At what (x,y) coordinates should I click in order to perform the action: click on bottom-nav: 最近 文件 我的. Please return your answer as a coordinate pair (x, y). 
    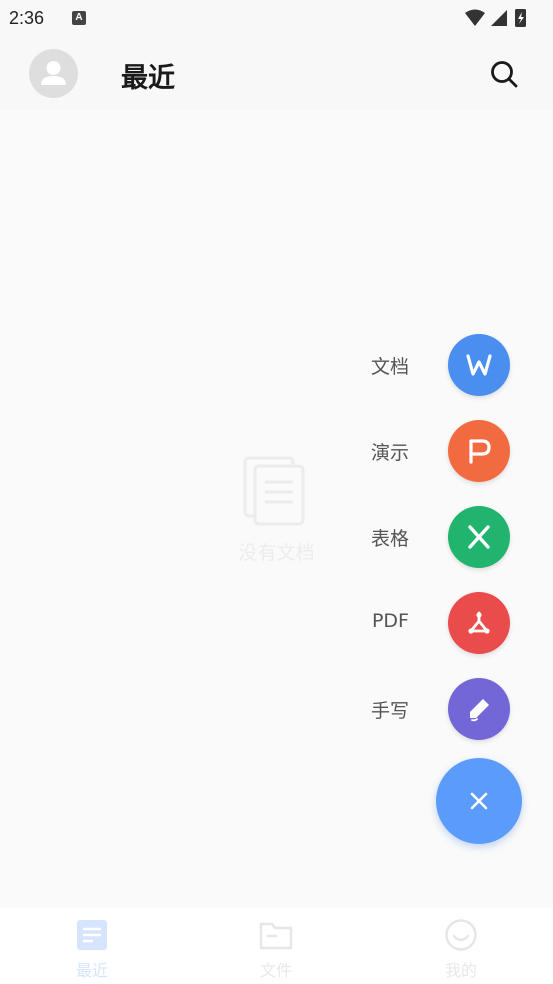
    Looking at the image, I should click on (276, 946).